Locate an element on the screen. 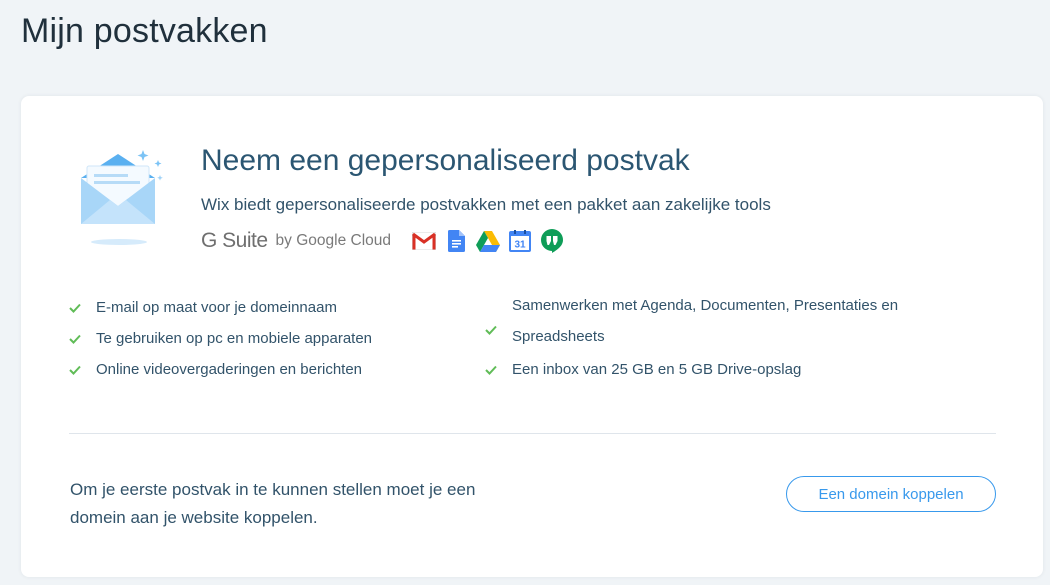 The image size is (1050, 585). page-title: Mijn postvakken is located at coordinates (144, 31).